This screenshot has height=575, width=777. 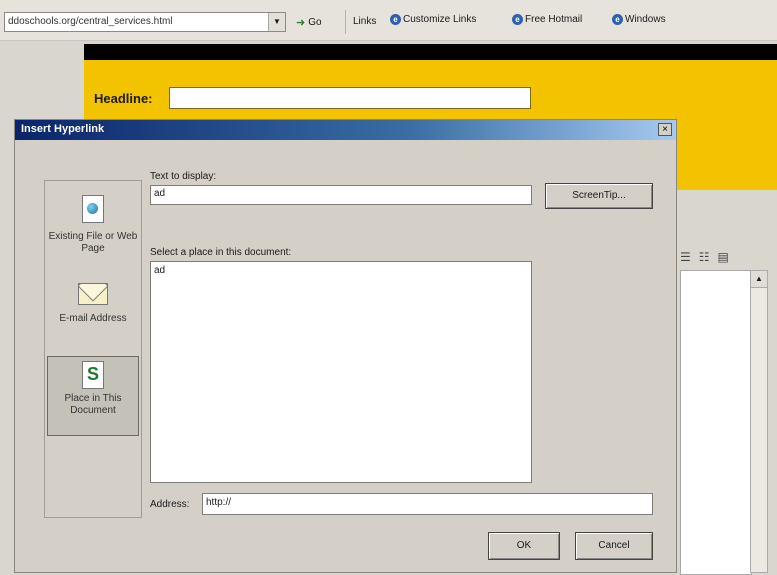 What do you see at coordinates (440, 19) in the screenshot?
I see `link-label: Customize Links` at bounding box center [440, 19].